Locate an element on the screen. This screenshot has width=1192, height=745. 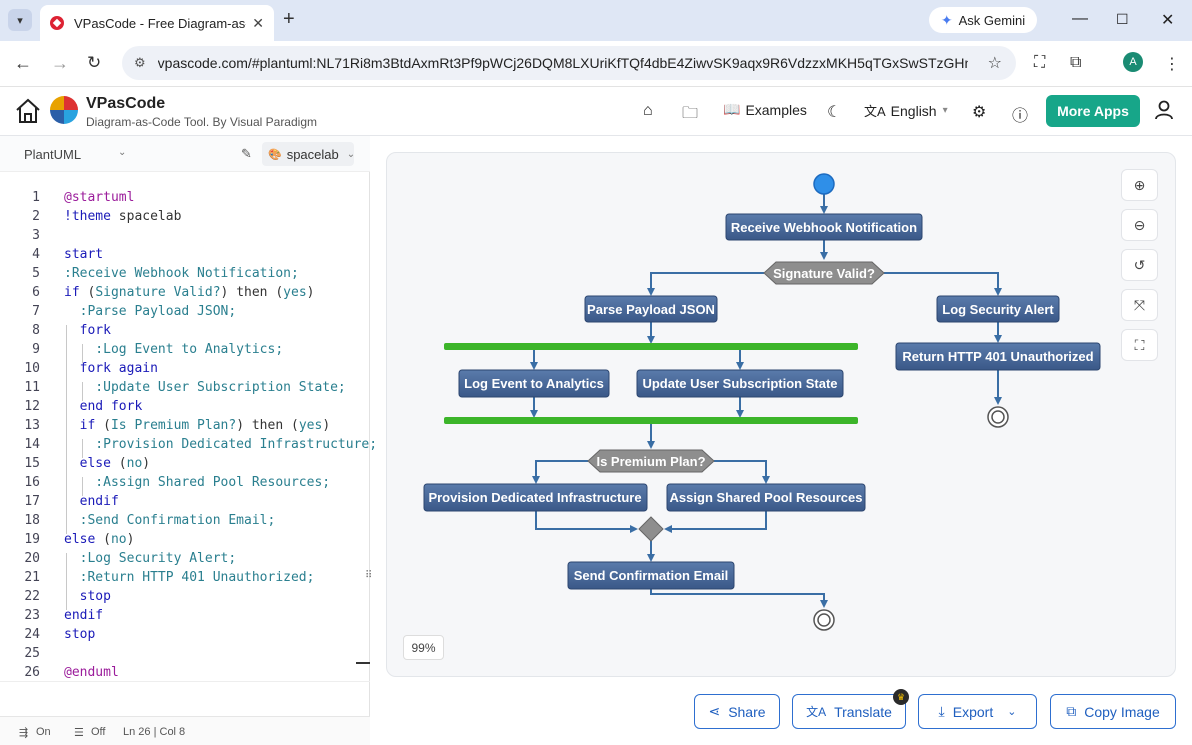
fit-to-screen-icon: ⤧ is located at coordinates (1139, 305).